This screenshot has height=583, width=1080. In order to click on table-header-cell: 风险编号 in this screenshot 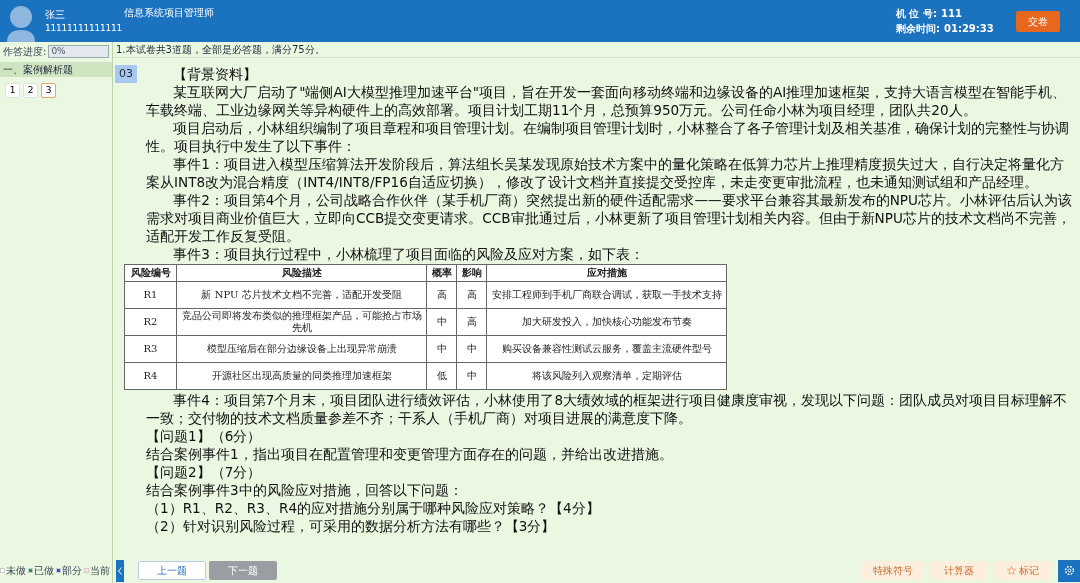, I will do `click(150, 273)`.